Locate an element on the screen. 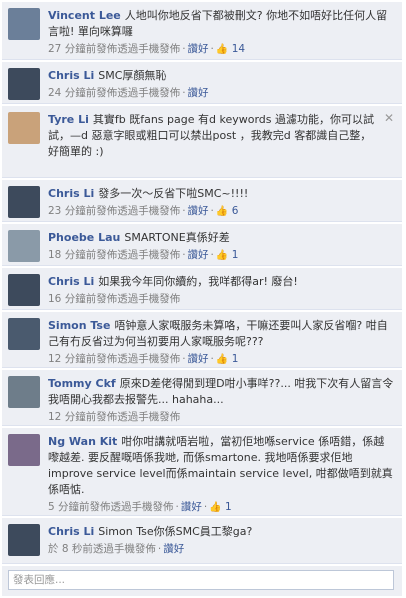 Image resolution: width=406 pixels, height=598 pixels. comment-text: SMC厚顏無恥 is located at coordinates (132, 75).